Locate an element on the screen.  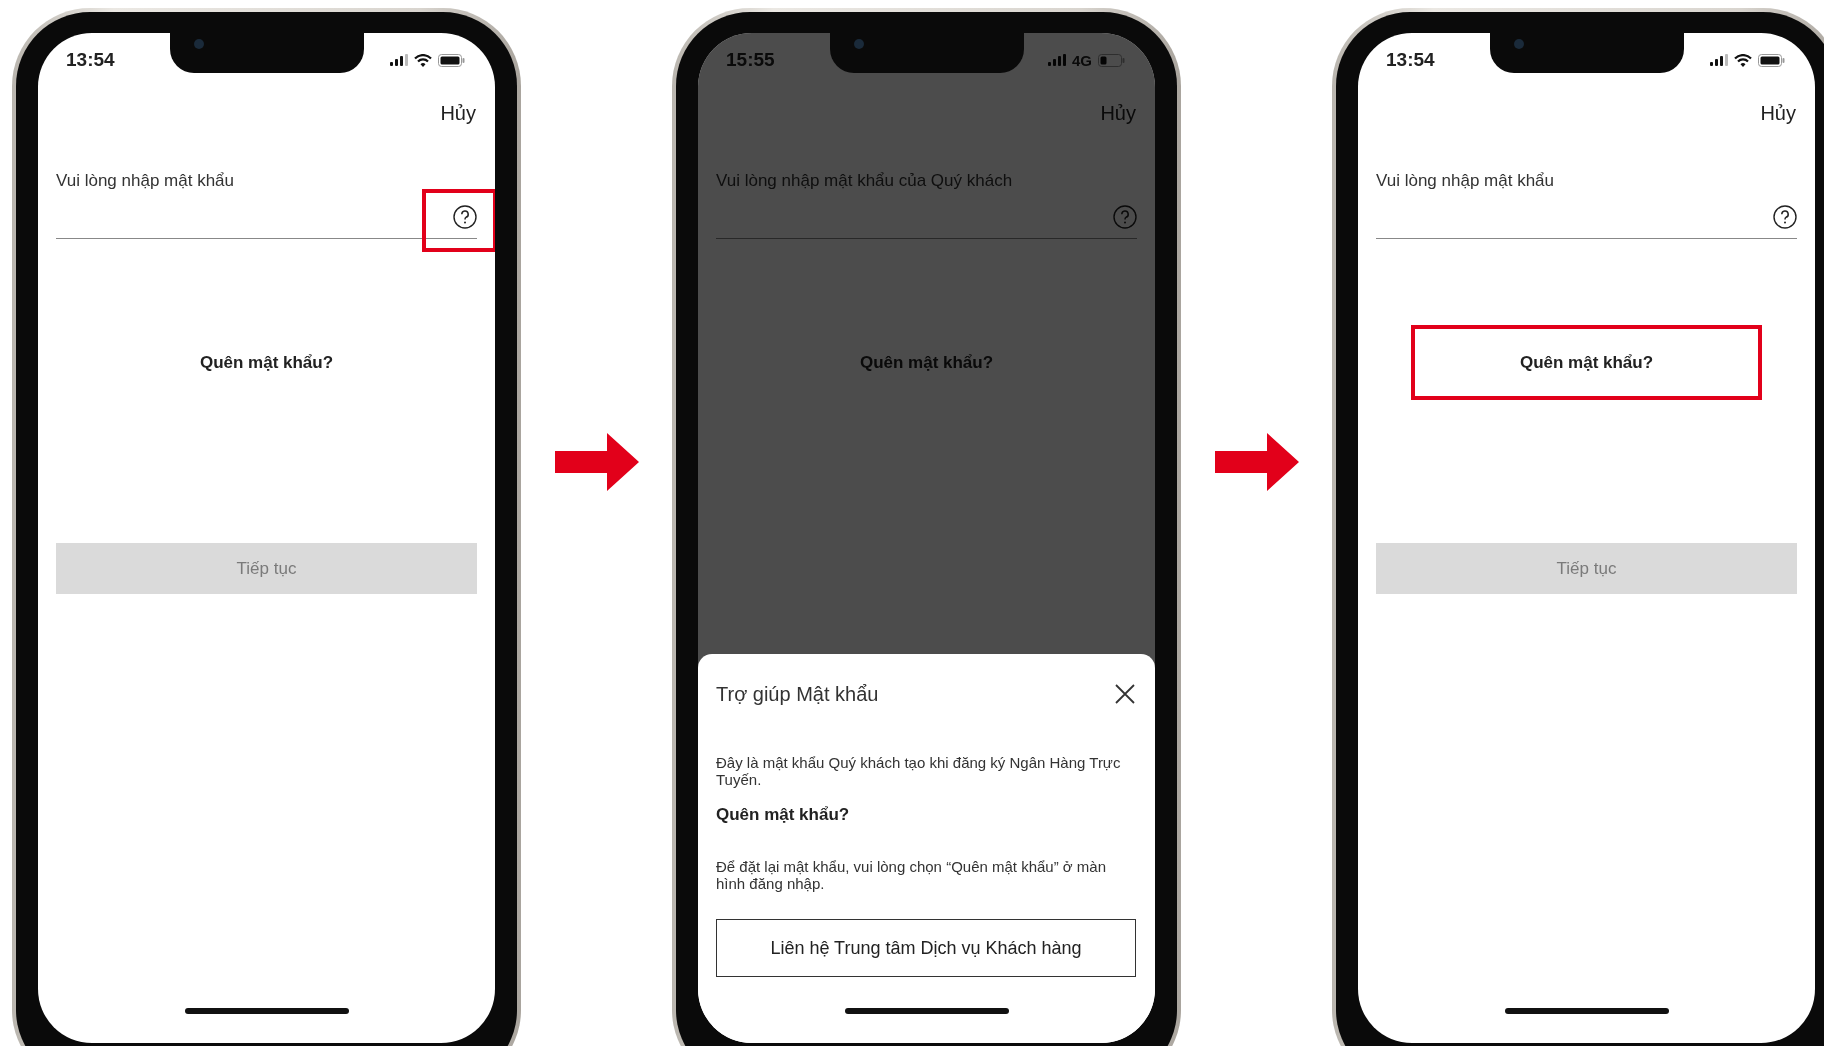
close-icon is located at coordinates (1125, 694).